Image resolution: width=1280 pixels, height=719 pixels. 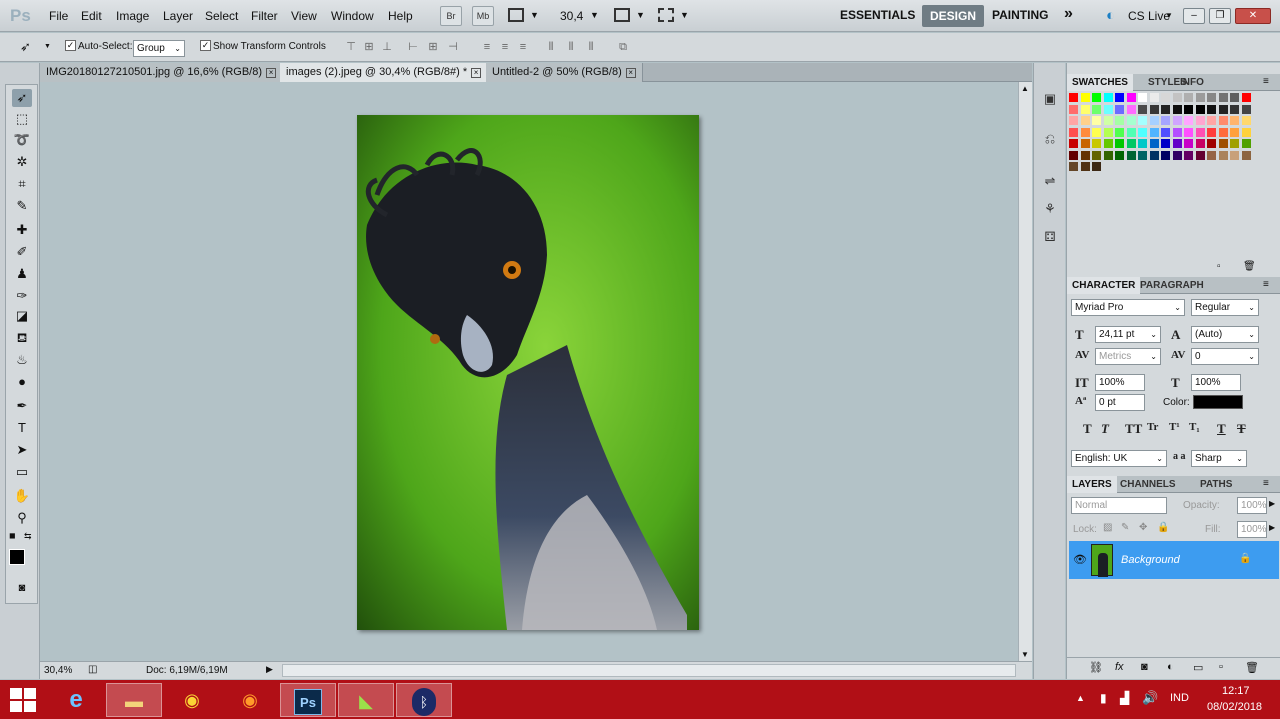 What do you see at coordinates (1120, 382) in the screenshot?
I see `vertical-scale-field: 100%` at bounding box center [1120, 382].